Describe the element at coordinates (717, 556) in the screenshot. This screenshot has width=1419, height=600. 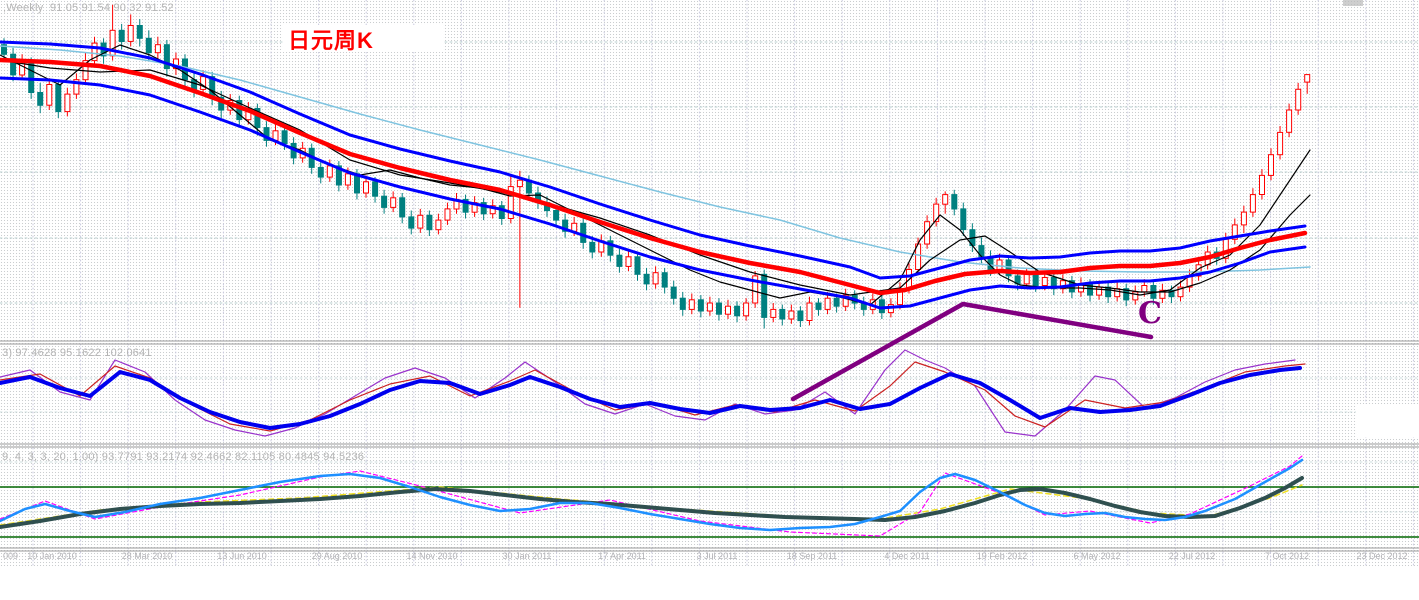
I see `time-axis-label: 3 Jul 2011` at that location.